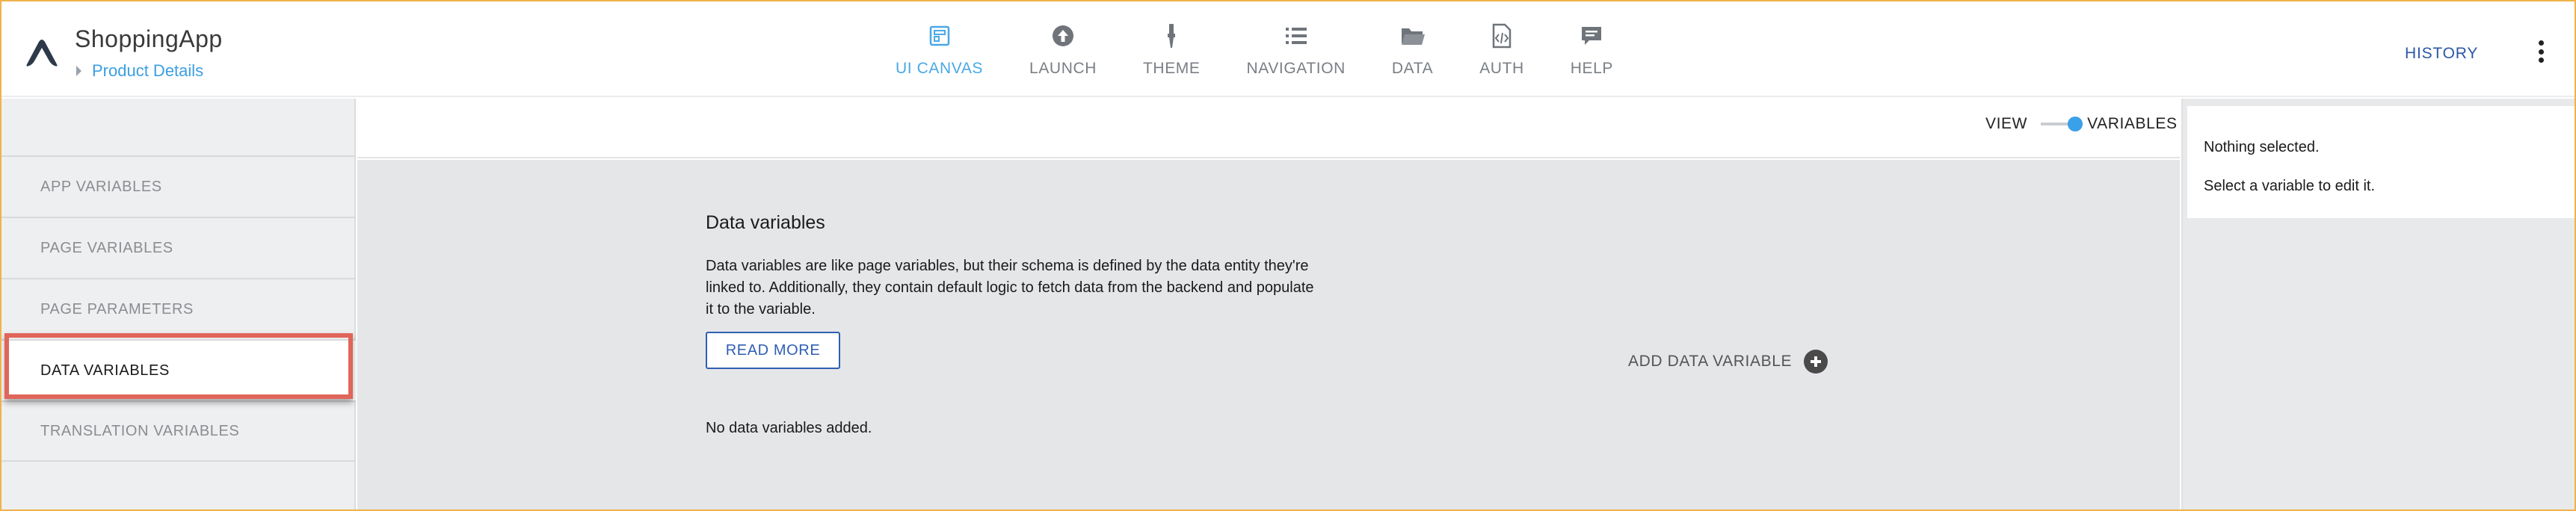 The image size is (2576, 511). What do you see at coordinates (1413, 36) in the screenshot?
I see `folder-icon` at bounding box center [1413, 36].